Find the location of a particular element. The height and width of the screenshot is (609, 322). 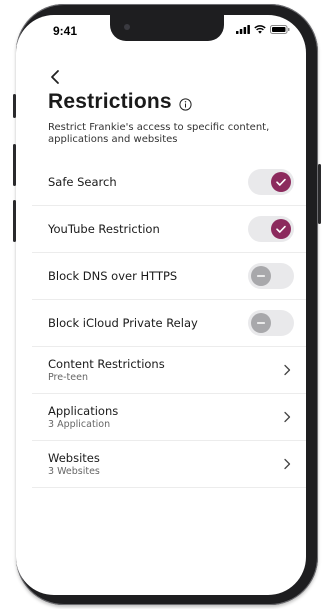

websites-label: Websites is located at coordinates (74, 458).